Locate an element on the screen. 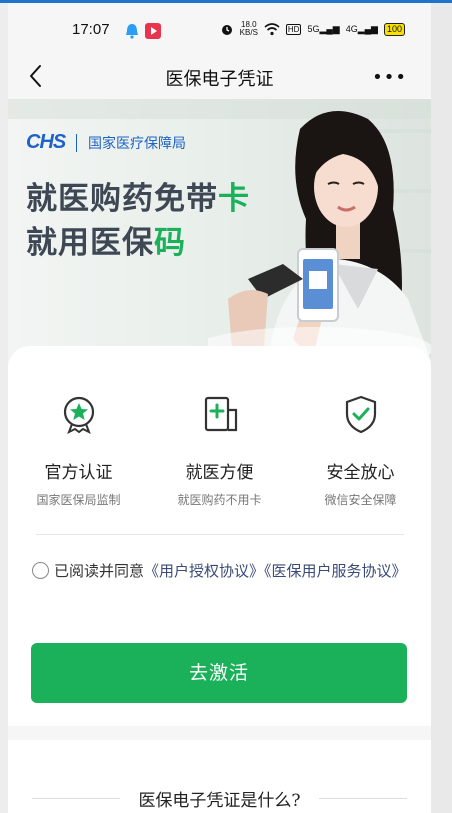 The image size is (452, 813). battery-indicator: 100 is located at coordinates (394, 29).